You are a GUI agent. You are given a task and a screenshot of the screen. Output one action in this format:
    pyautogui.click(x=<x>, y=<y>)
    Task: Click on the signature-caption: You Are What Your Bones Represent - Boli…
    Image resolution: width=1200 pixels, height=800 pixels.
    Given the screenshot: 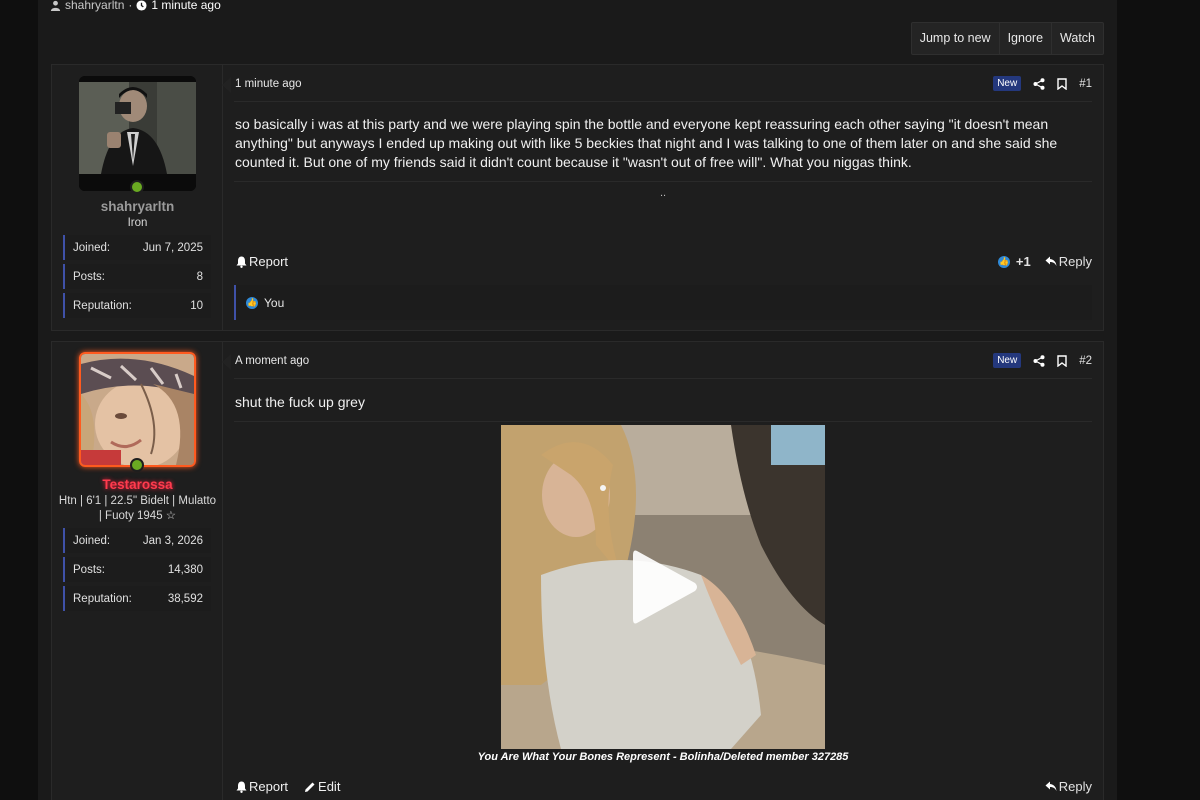 What is the action you would take?
    pyautogui.click(x=663, y=757)
    